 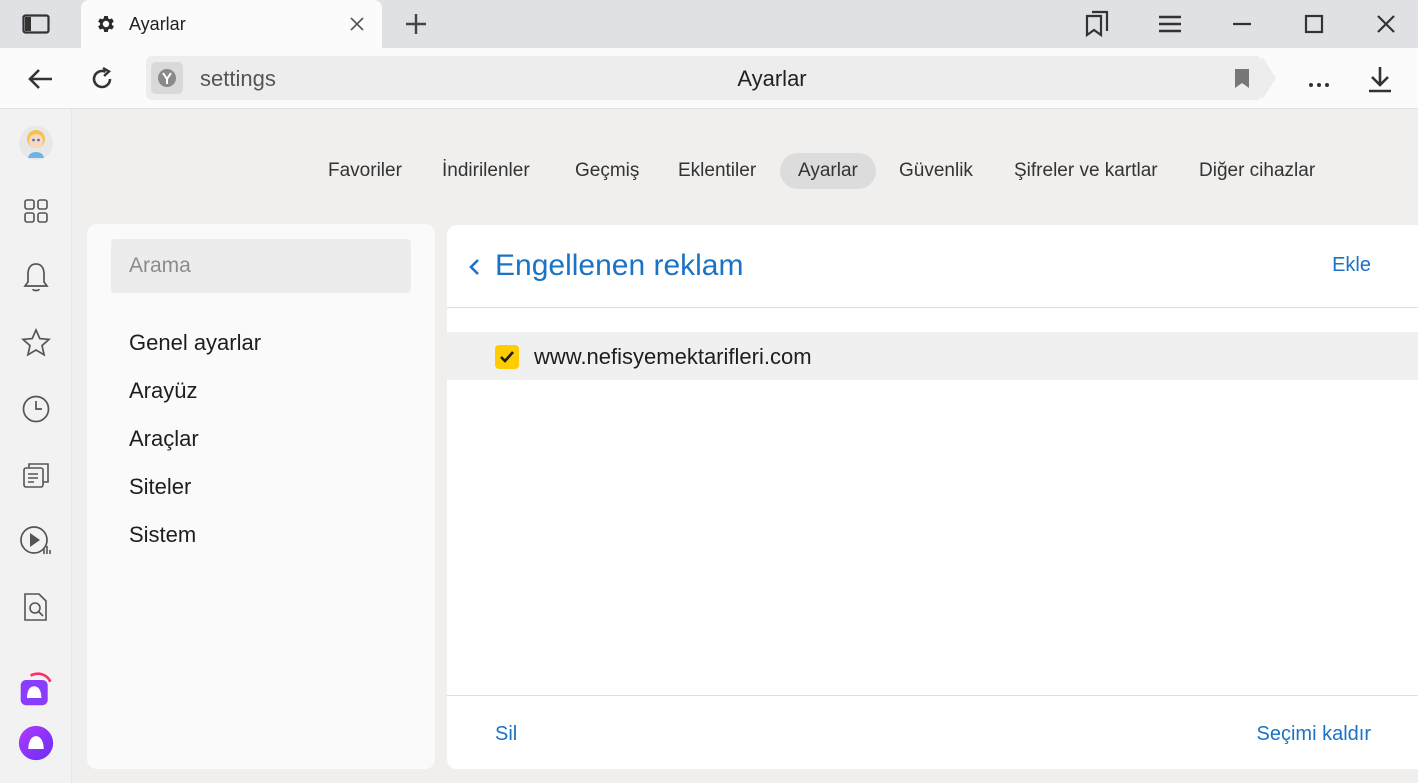 What do you see at coordinates (1257, 171) in the screenshot?
I see `tab-other-devices: Diğer cihazlar` at bounding box center [1257, 171].